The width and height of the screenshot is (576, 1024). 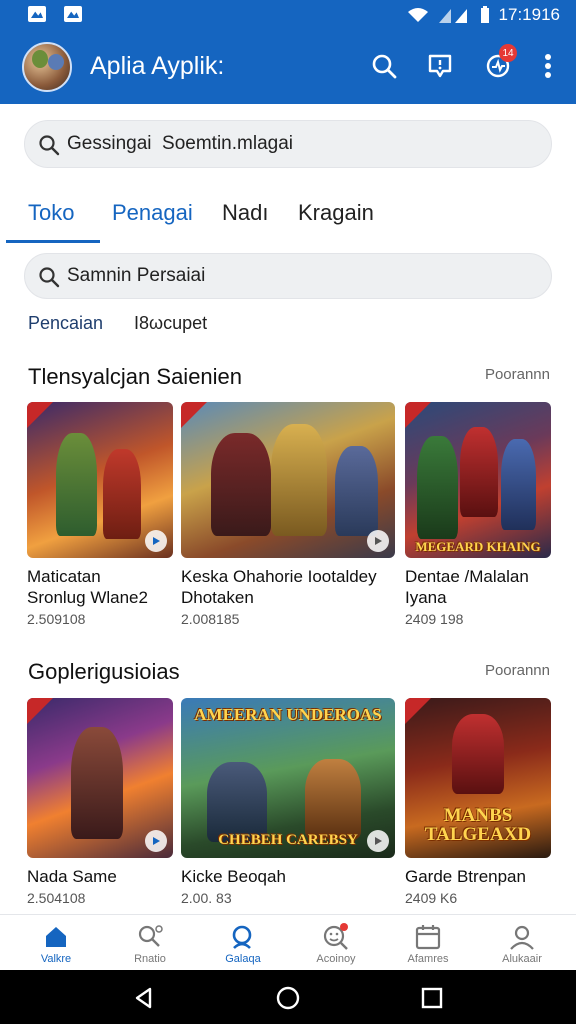 What do you see at coordinates (152, 213) in the screenshot?
I see `tab-penagai: Penagai` at bounding box center [152, 213].